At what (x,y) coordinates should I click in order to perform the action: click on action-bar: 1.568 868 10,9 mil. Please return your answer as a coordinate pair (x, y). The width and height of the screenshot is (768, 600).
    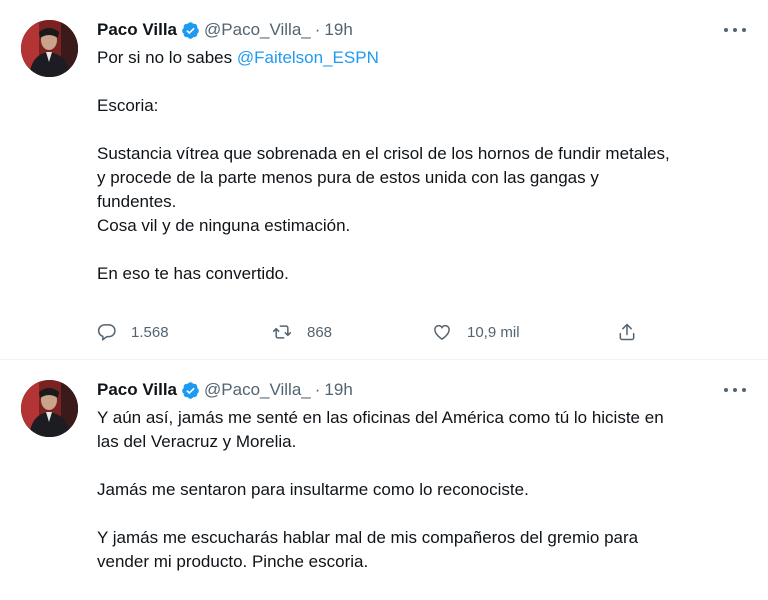
    Looking at the image, I should click on (377, 332).